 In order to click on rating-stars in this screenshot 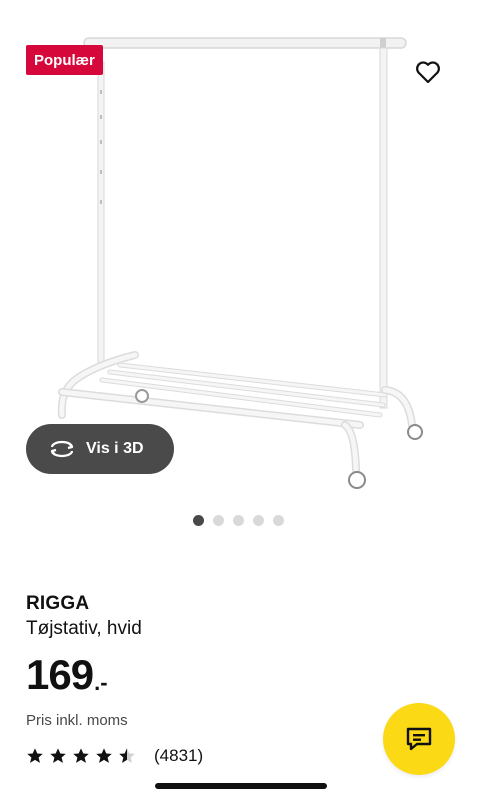, I will do `click(81, 756)`.